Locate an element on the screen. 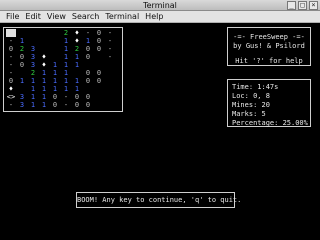 Image resolution: width=320 pixels, height=240 pixels. minimize-button: _ is located at coordinates (291, 5).